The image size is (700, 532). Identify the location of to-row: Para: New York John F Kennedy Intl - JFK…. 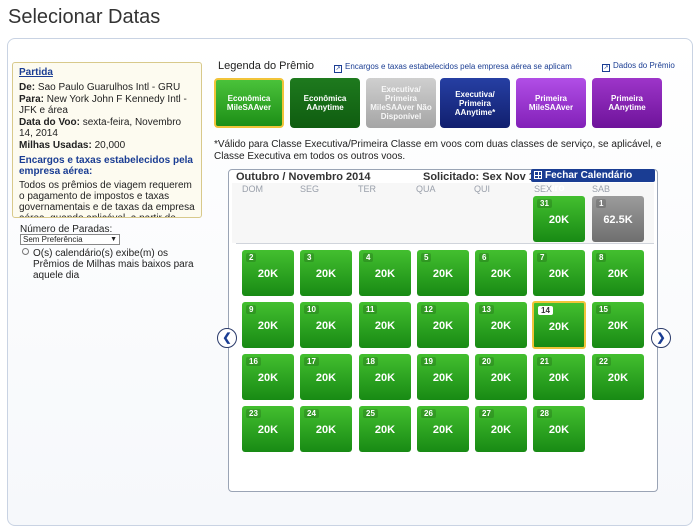
(103, 105).